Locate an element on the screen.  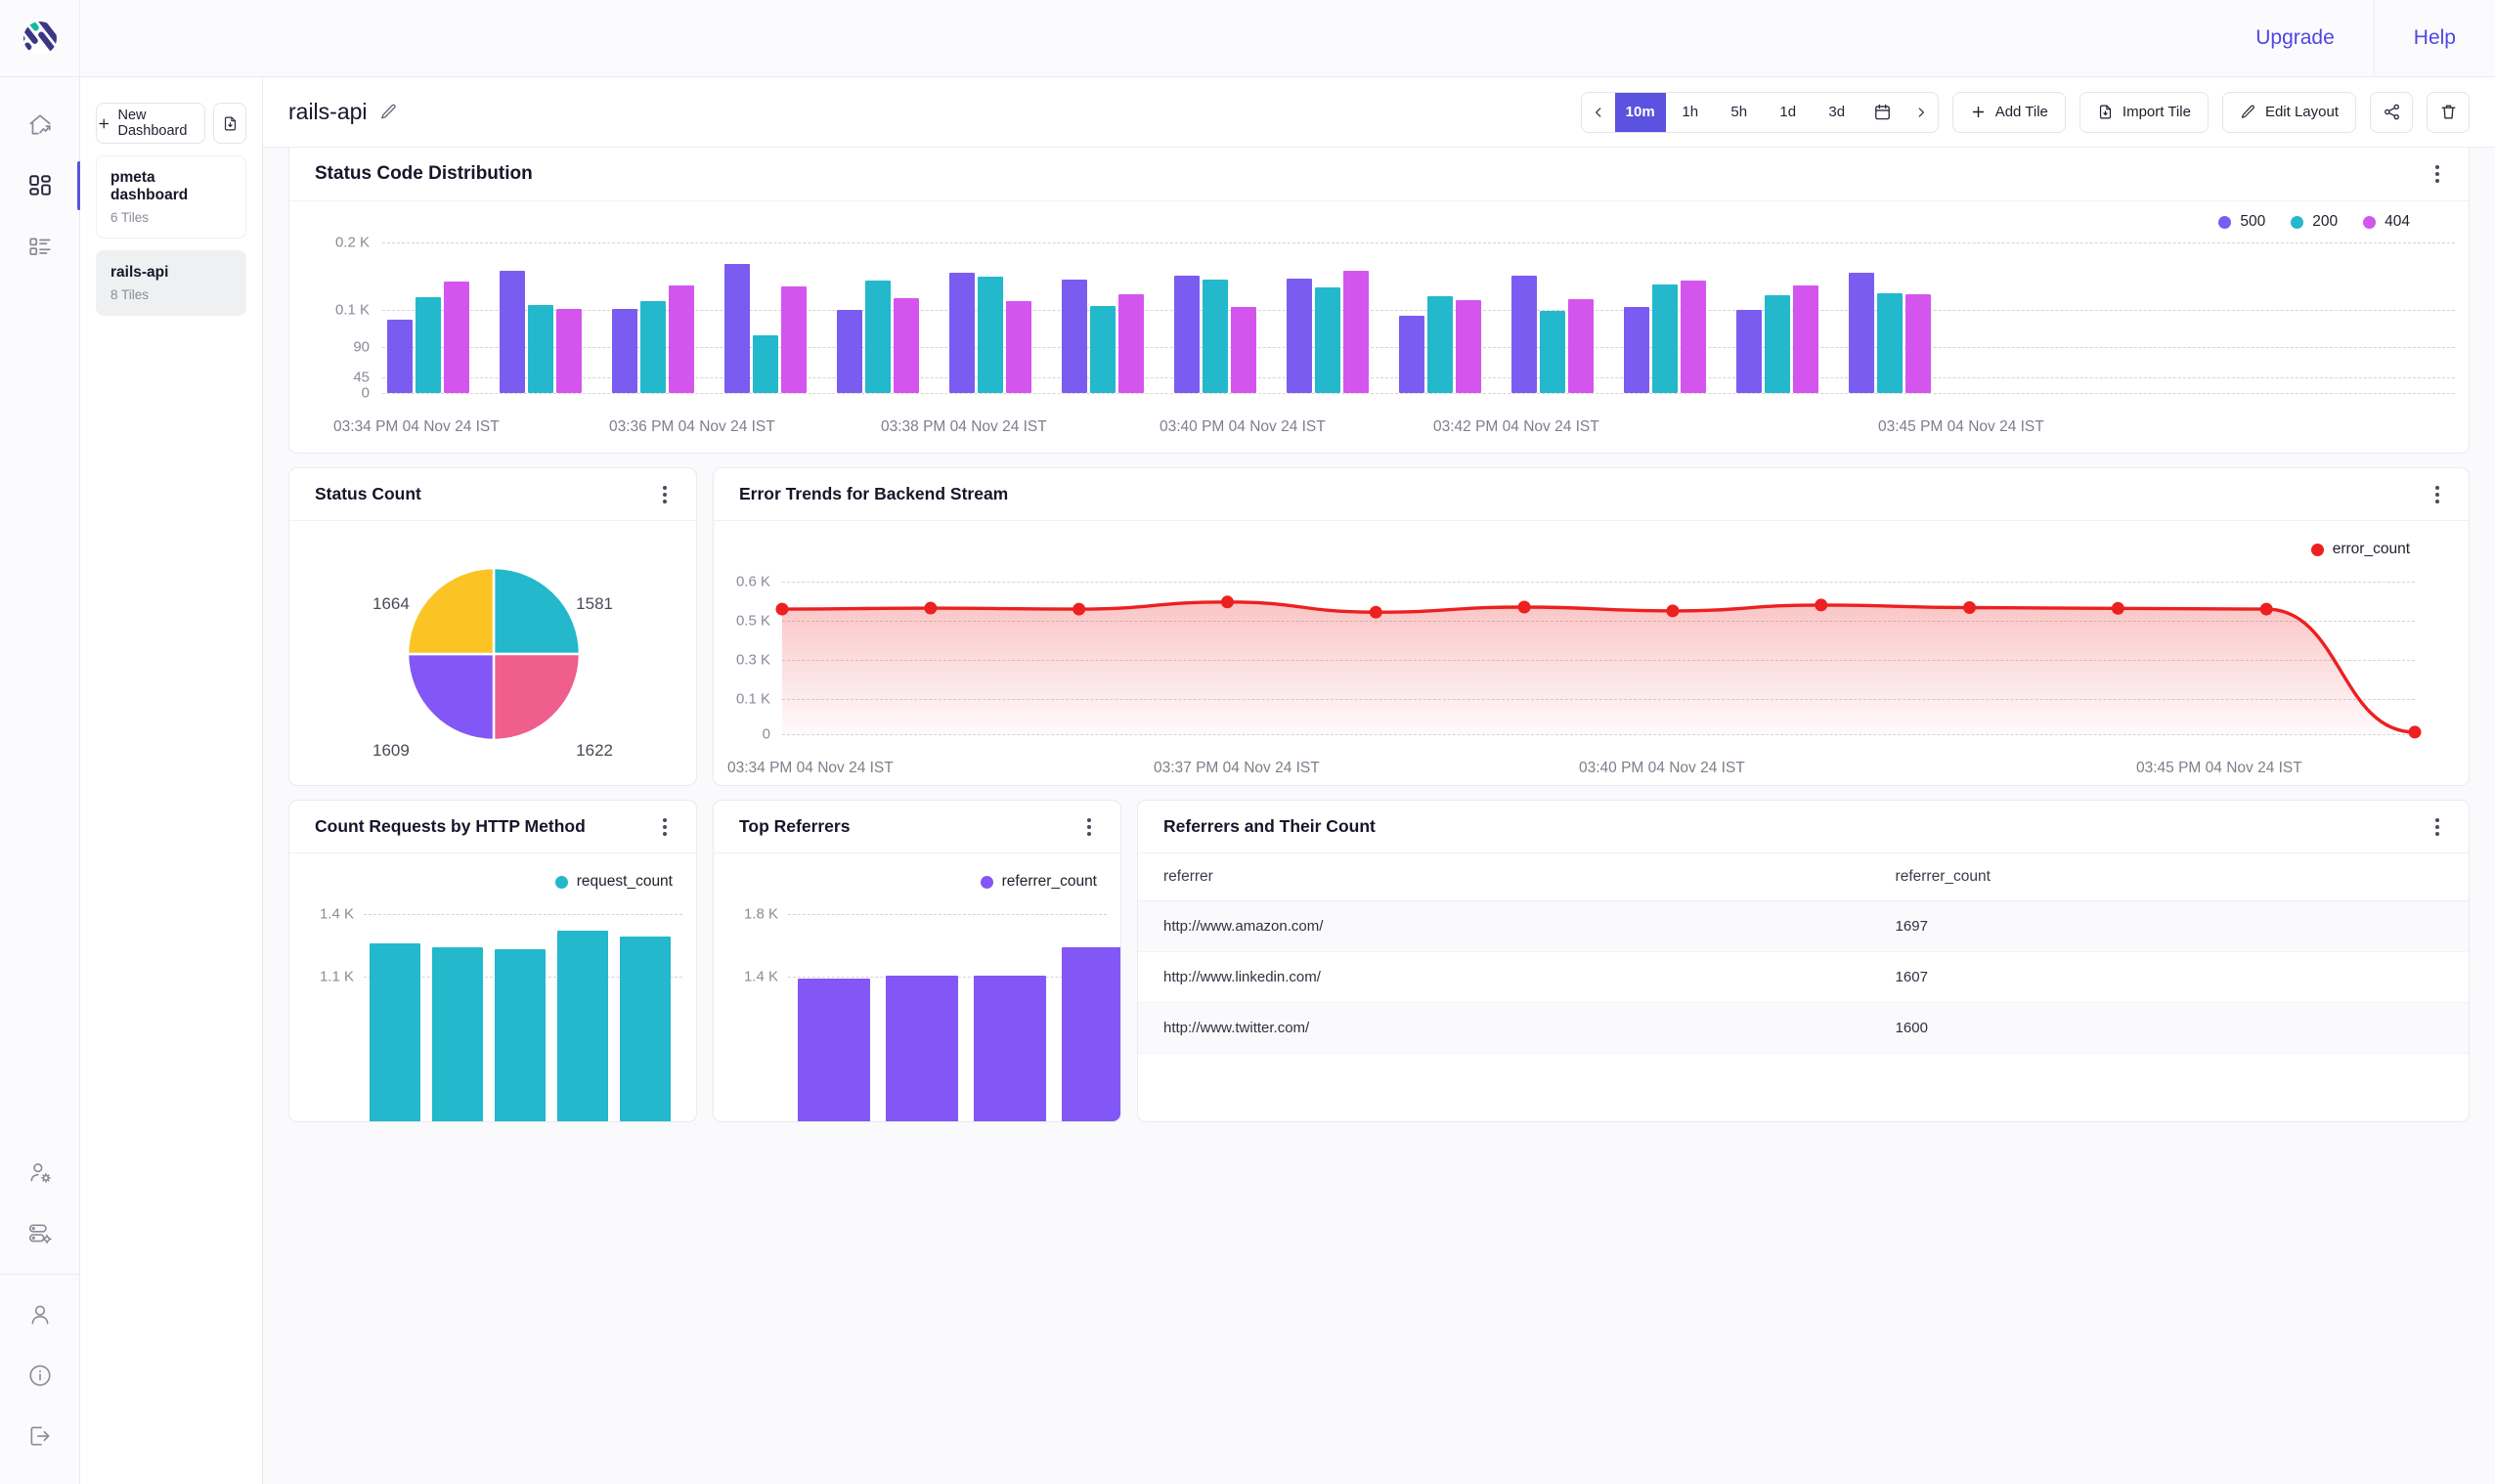
share-dashboard-button is located at coordinates (2391, 112).